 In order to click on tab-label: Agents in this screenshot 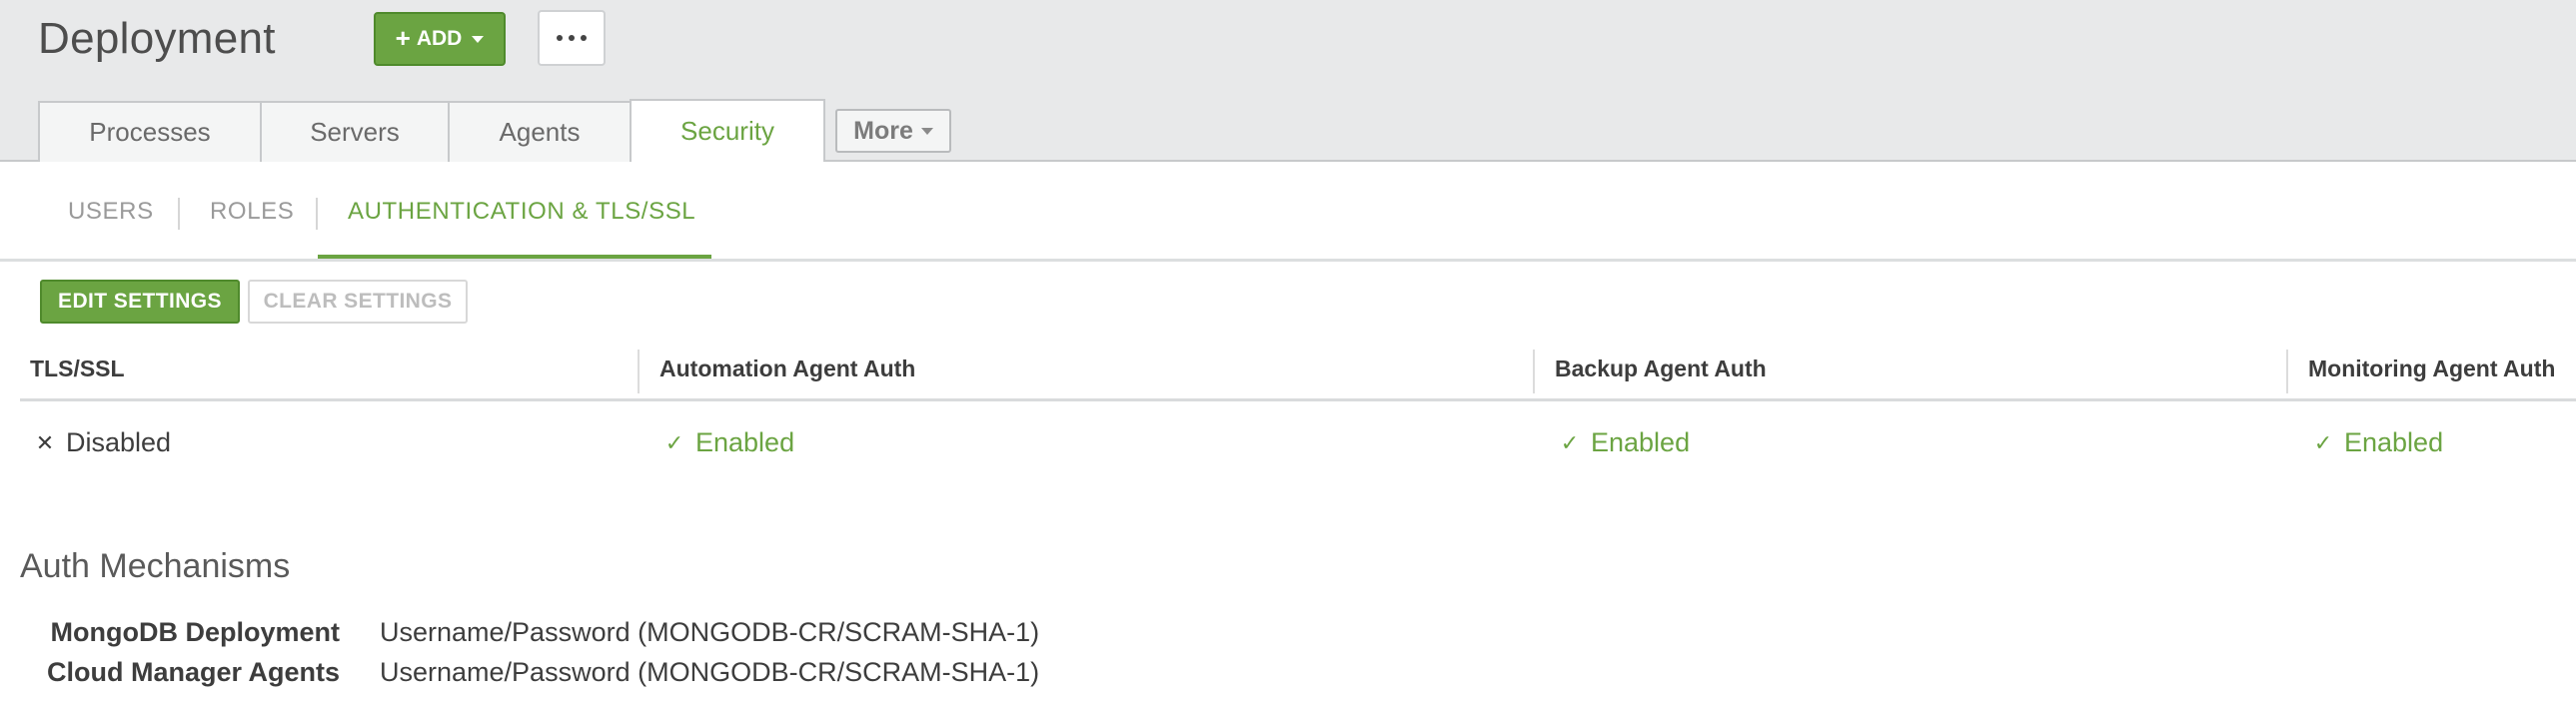, I will do `click(540, 132)`.